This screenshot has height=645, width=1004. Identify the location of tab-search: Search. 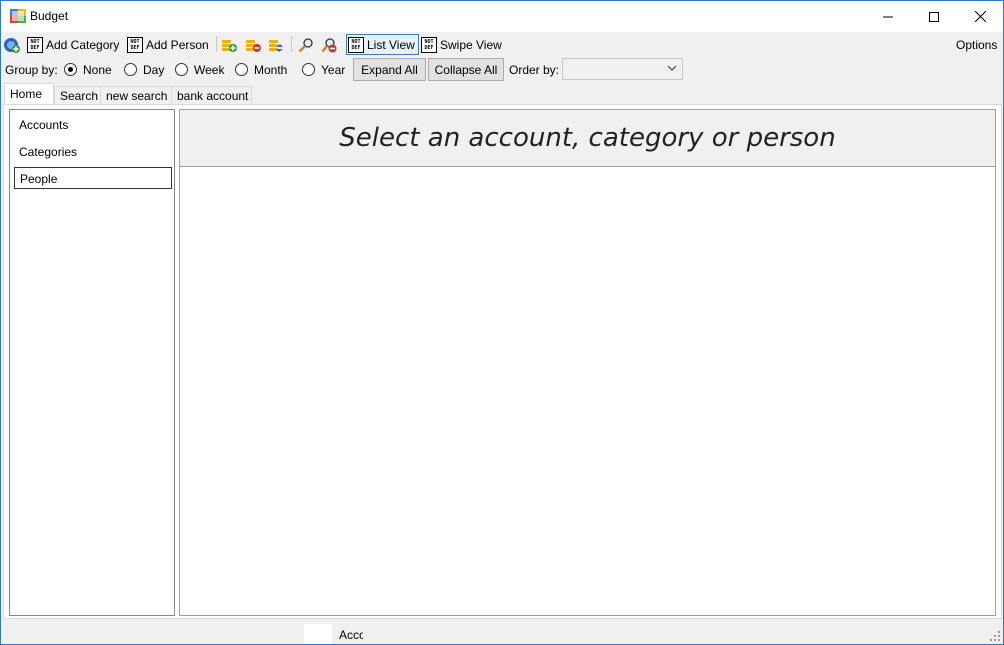
(77, 95).